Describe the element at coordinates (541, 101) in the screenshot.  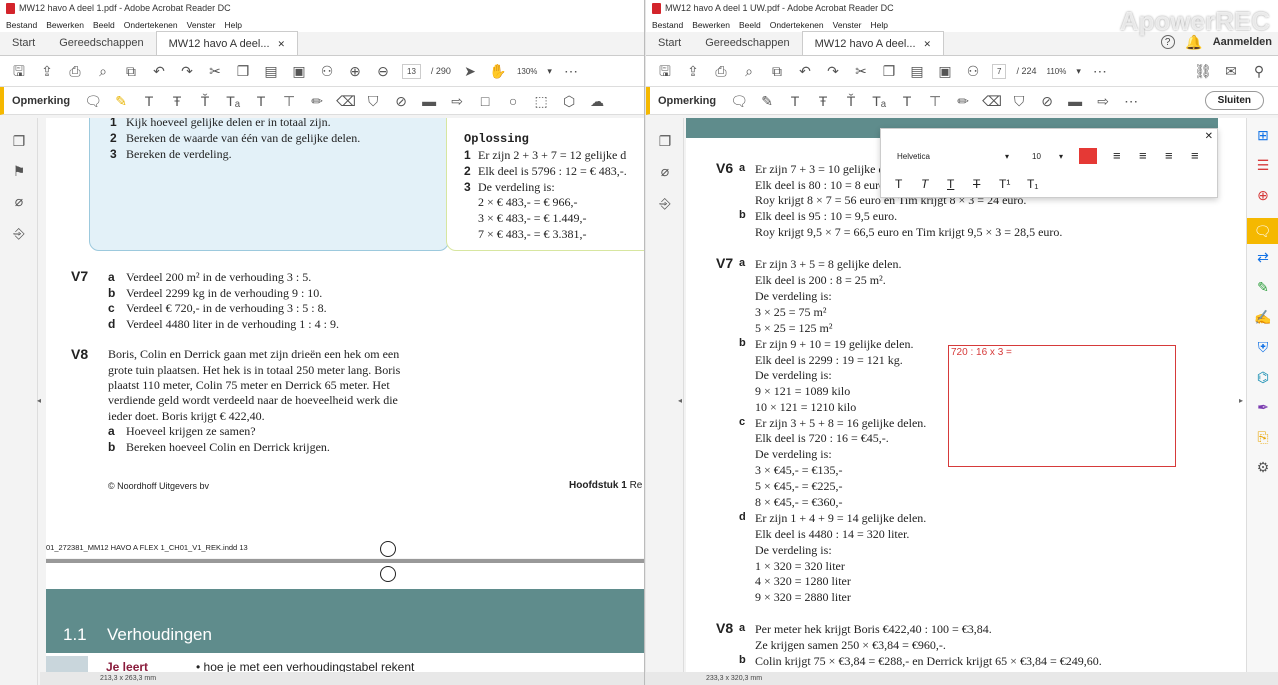
I see `callout-icon: ⬚` at that location.